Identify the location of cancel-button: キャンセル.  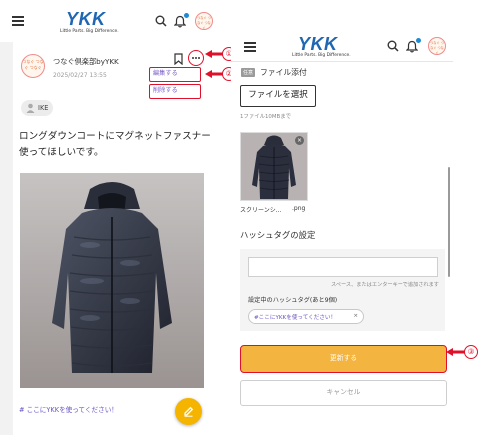
(343, 393).